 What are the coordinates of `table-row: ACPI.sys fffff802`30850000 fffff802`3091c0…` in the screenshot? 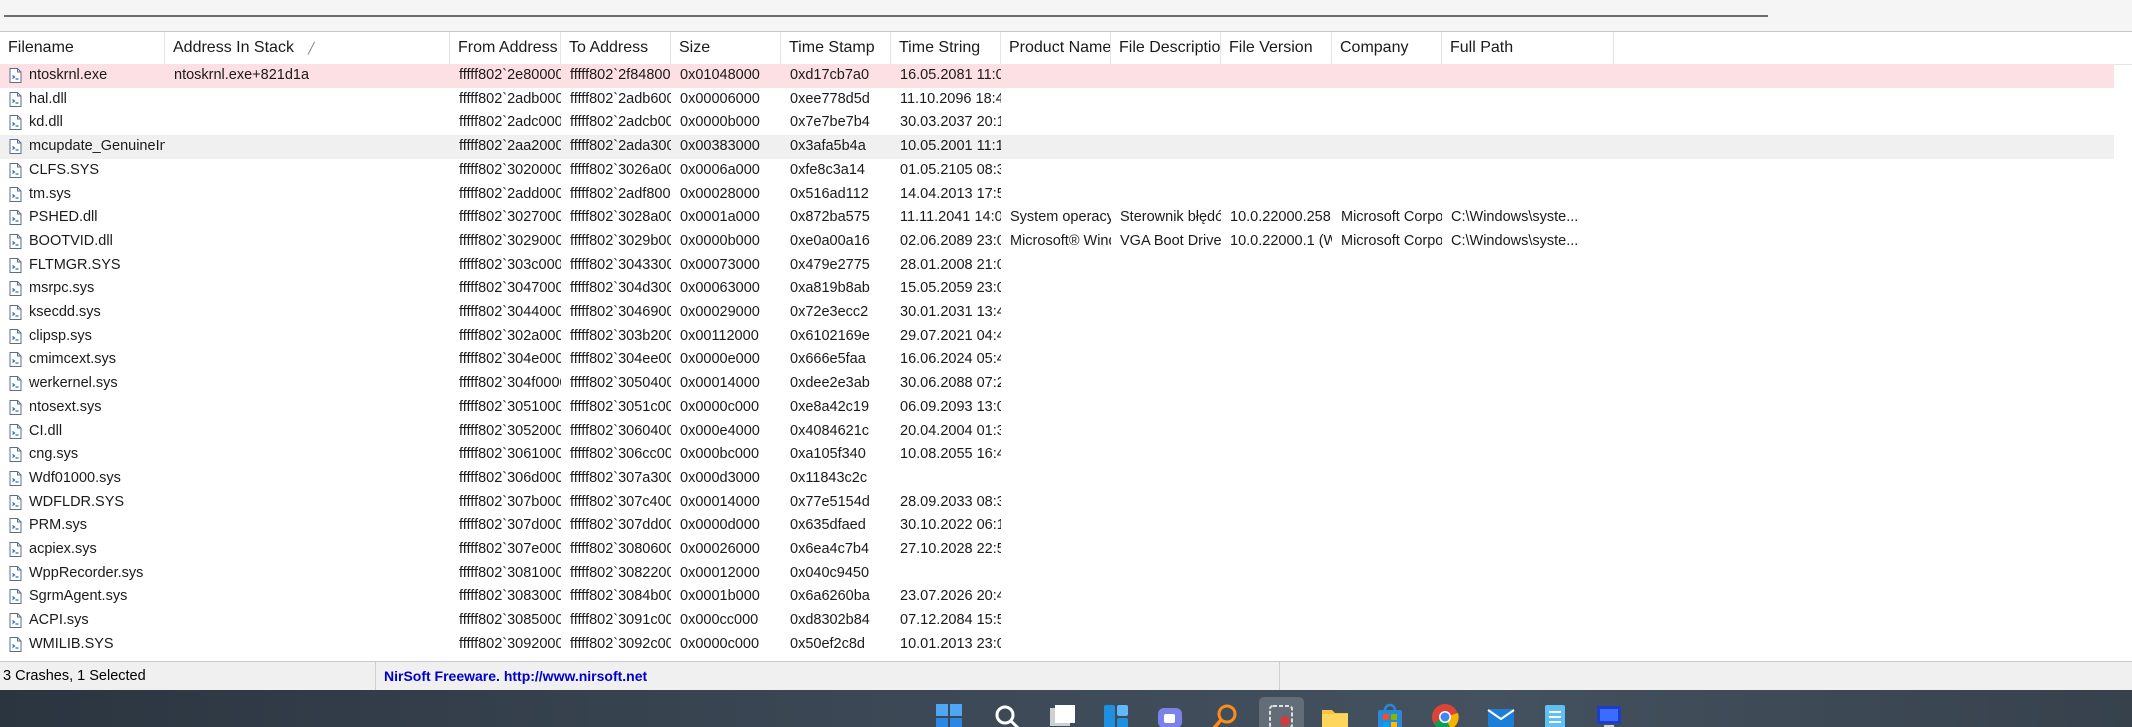 It's located at (1066, 621).